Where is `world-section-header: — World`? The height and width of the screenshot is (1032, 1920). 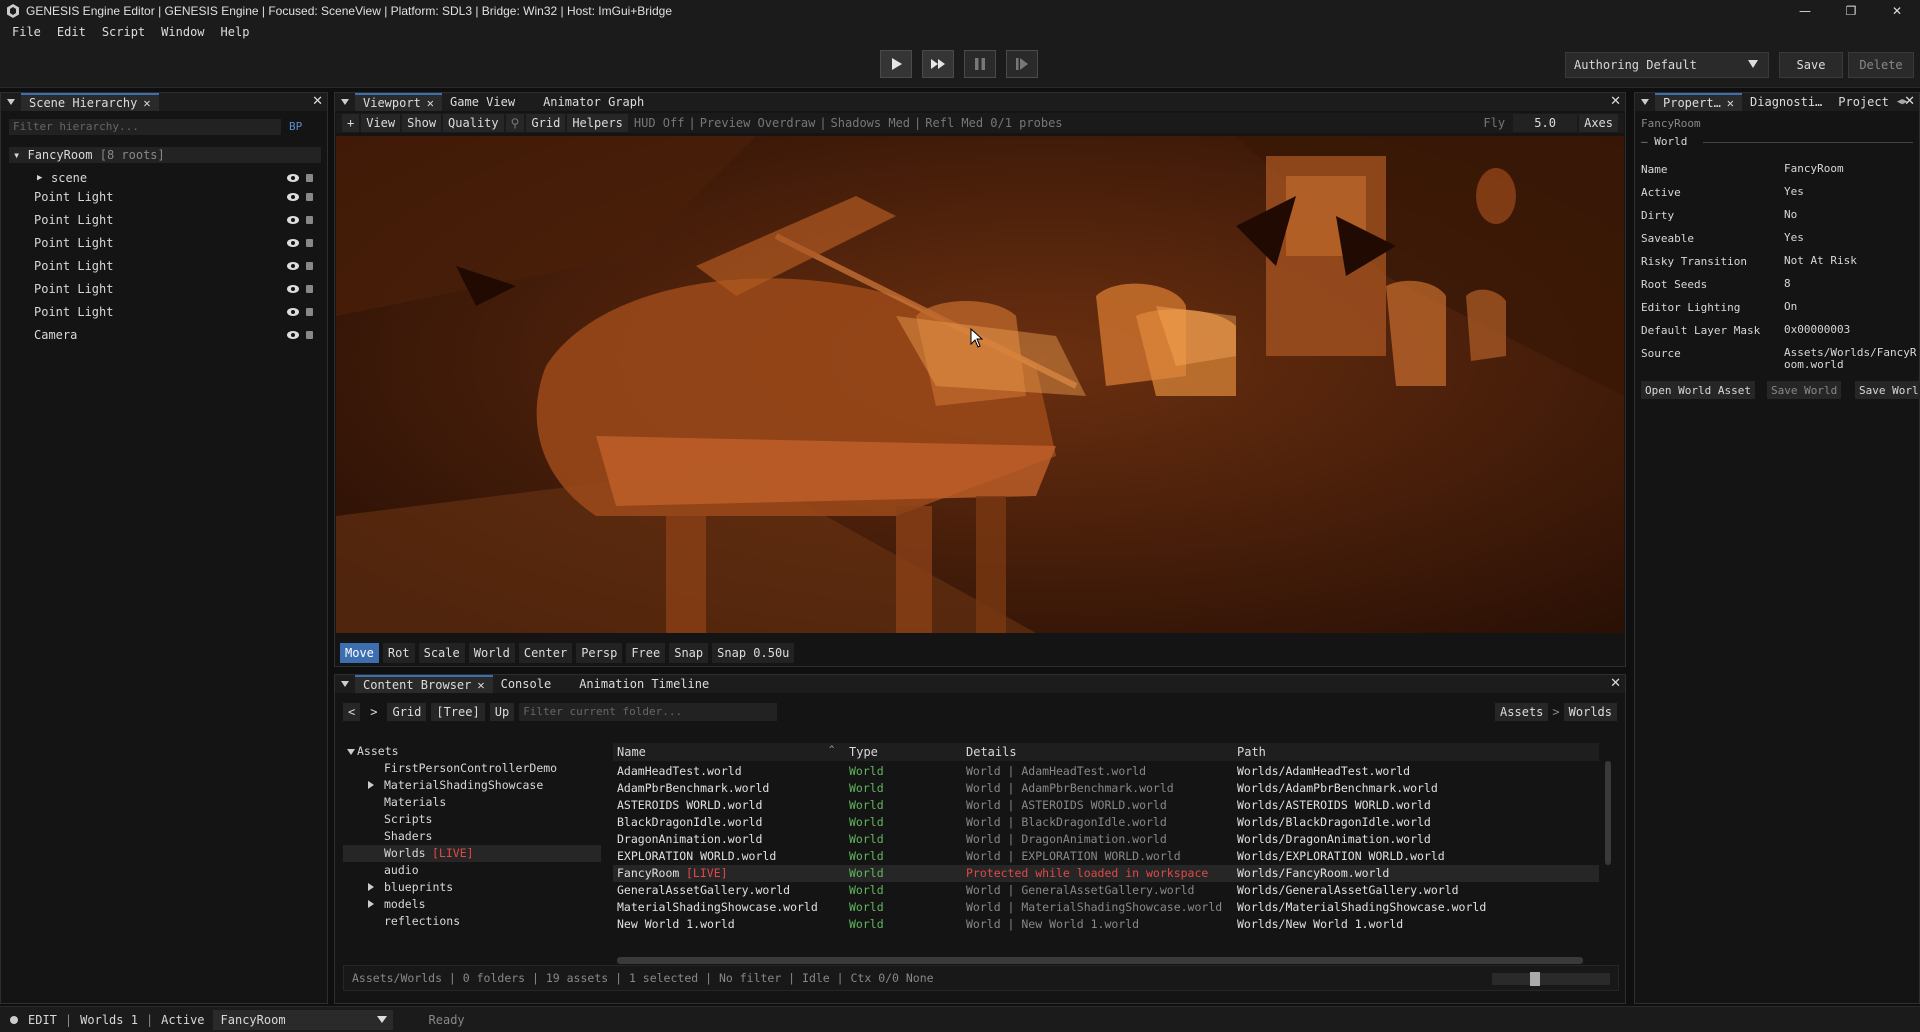
world-section-header: — World is located at coordinates (1778, 142).